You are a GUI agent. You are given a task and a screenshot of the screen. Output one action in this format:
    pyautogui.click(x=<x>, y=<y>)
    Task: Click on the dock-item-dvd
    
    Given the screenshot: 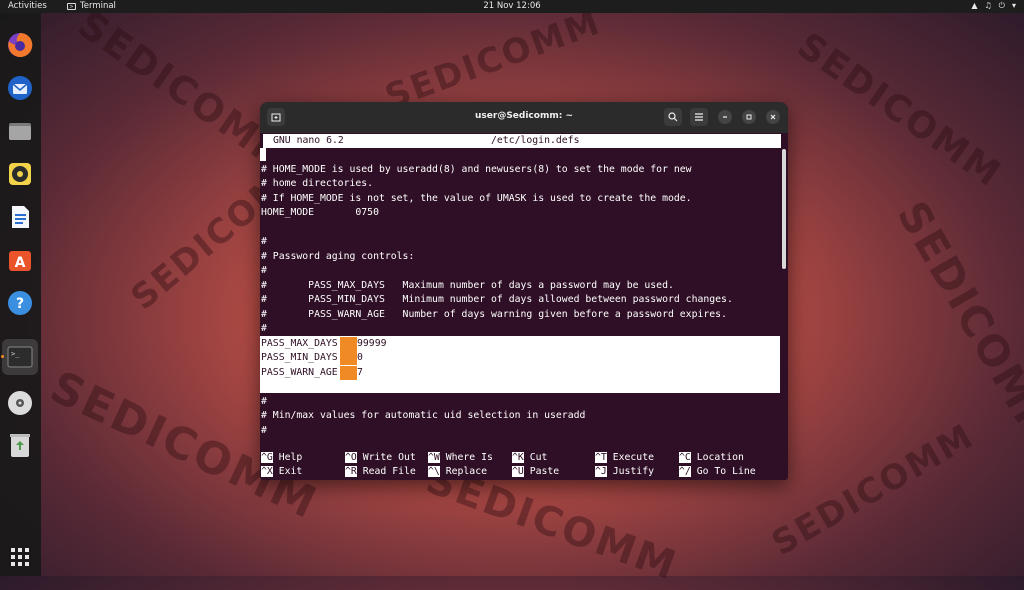 What is the action you would take?
    pyautogui.click(x=20, y=403)
    